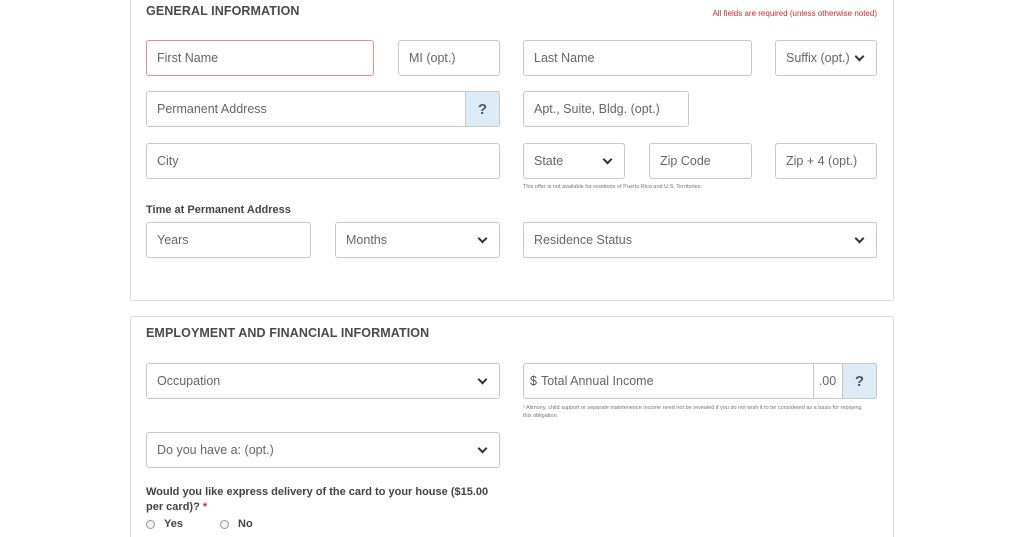 This screenshot has height=537, width=1024. Describe the element at coordinates (323, 381) in the screenshot. I see `occupation-select: Occupation` at that location.